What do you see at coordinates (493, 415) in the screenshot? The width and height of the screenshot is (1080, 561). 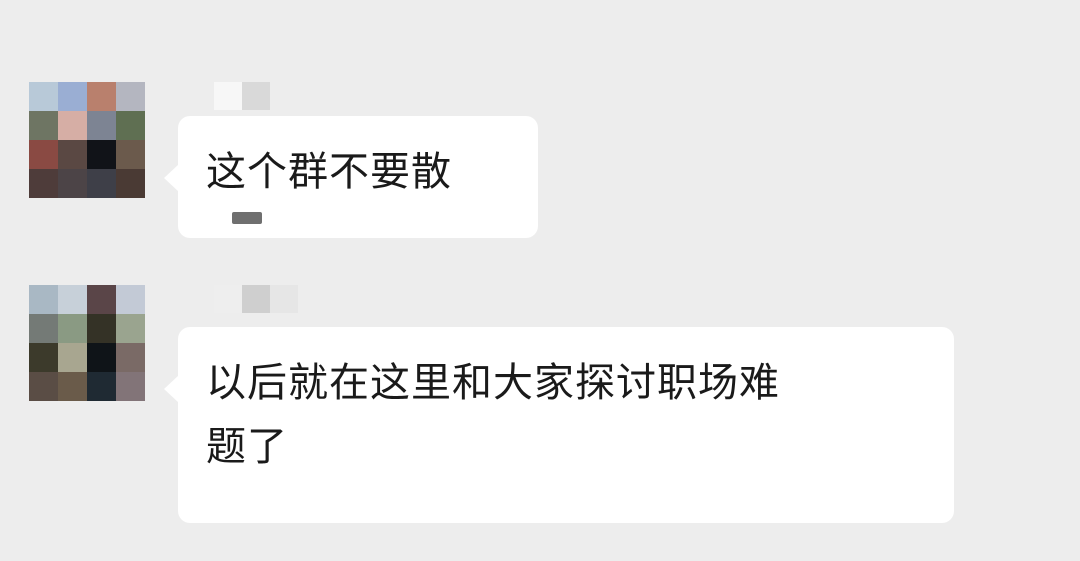 I see `message-text: 以后就在这里和大家探讨职场难 题了` at bounding box center [493, 415].